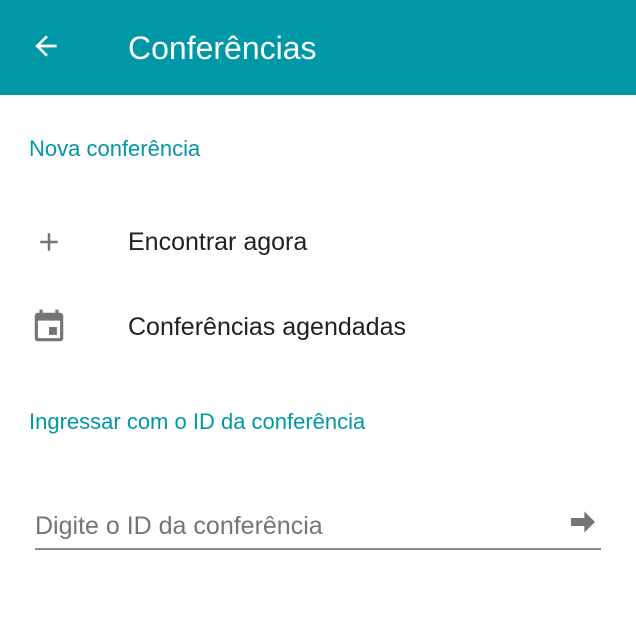 The image size is (636, 618). What do you see at coordinates (49, 327) in the screenshot?
I see `calendar-icon` at bounding box center [49, 327].